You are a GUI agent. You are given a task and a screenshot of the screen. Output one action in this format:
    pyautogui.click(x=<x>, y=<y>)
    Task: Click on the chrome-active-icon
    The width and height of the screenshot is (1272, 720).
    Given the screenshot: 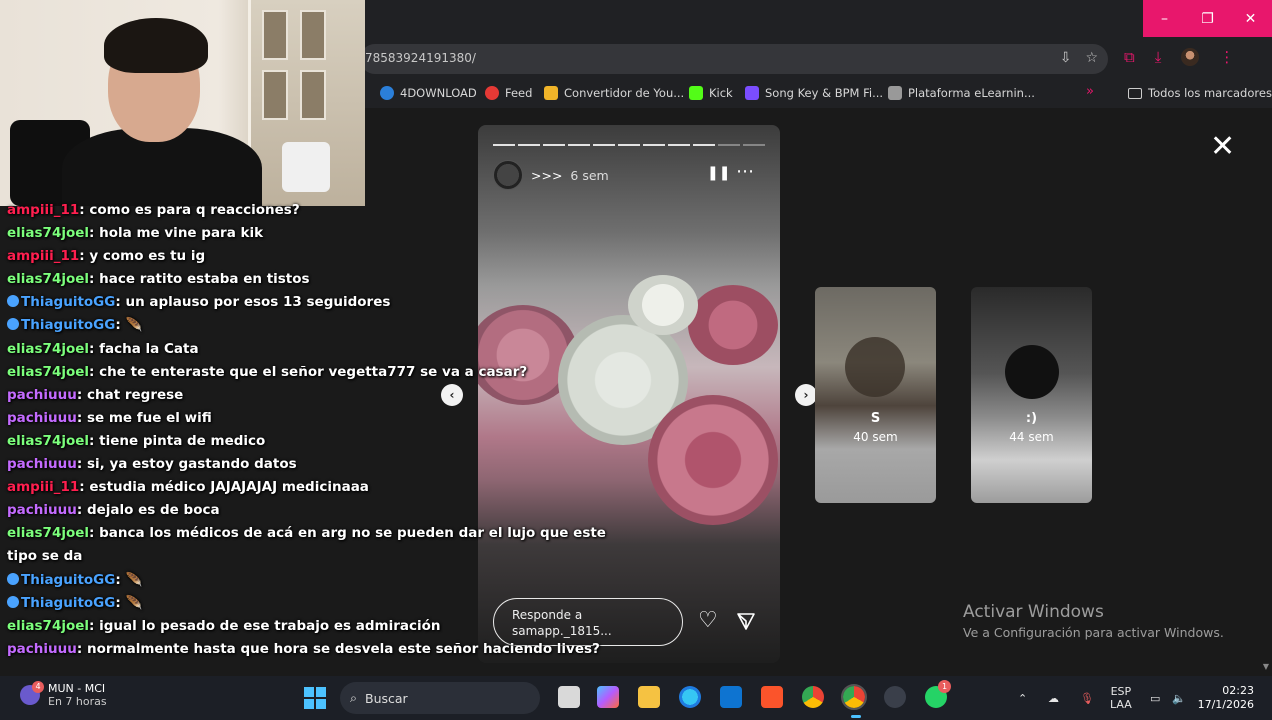 What is the action you would take?
    pyautogui.click(x=854, y=697)
    